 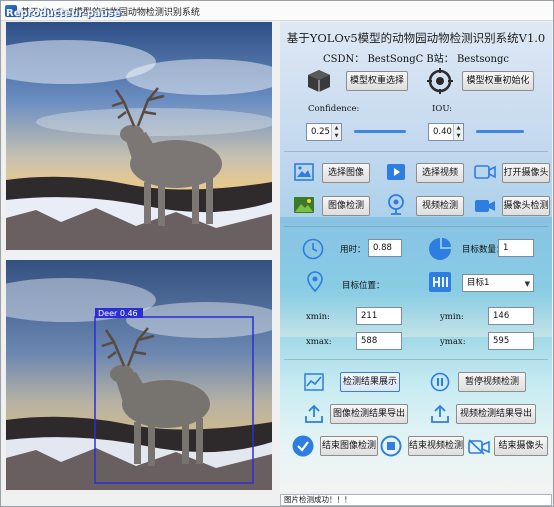 What do you see at coordinates (346, 173) in the screenshot?
I see `select-image-button: 选择图像` at bounding box center [346, 173].